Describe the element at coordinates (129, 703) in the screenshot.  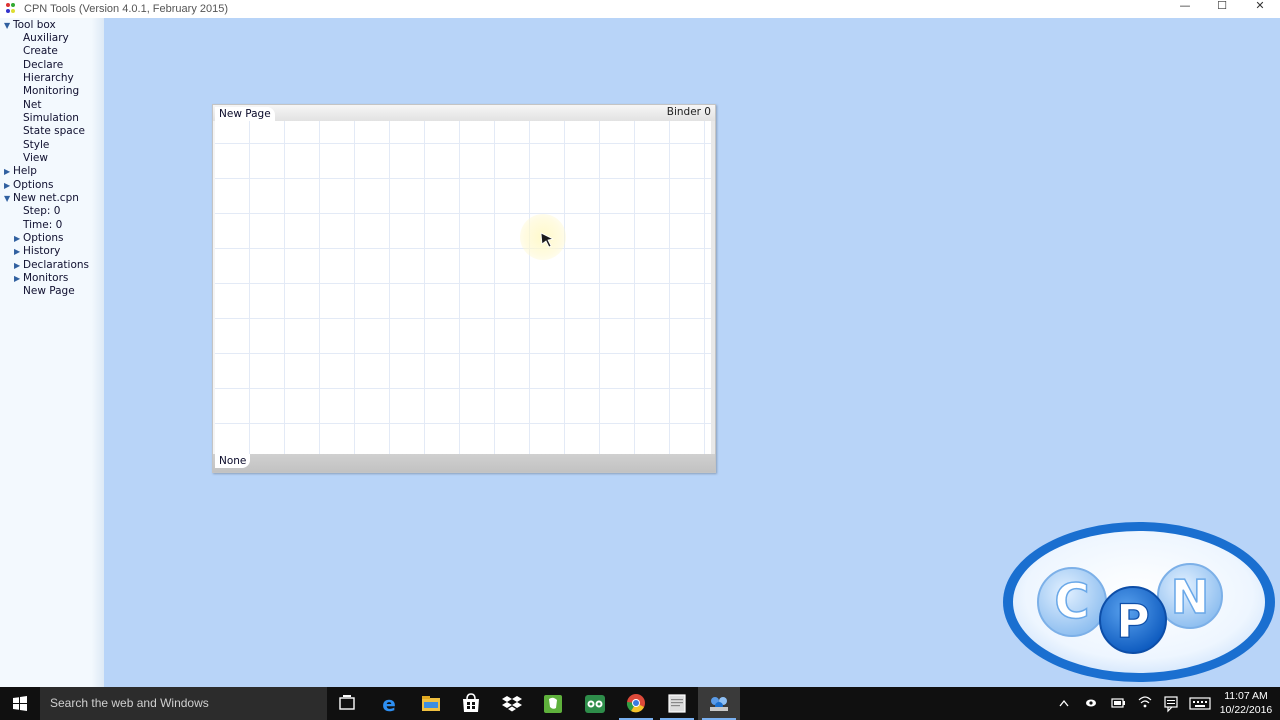
I see `search-placeholder: Search the web and Windows` at that location.